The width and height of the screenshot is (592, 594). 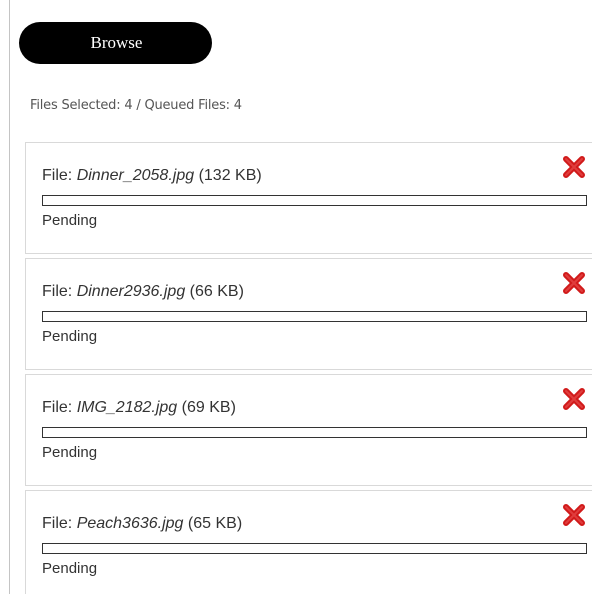 I want to click on file-name: Dinner_2058.jpg, so click(x=135, y=175).